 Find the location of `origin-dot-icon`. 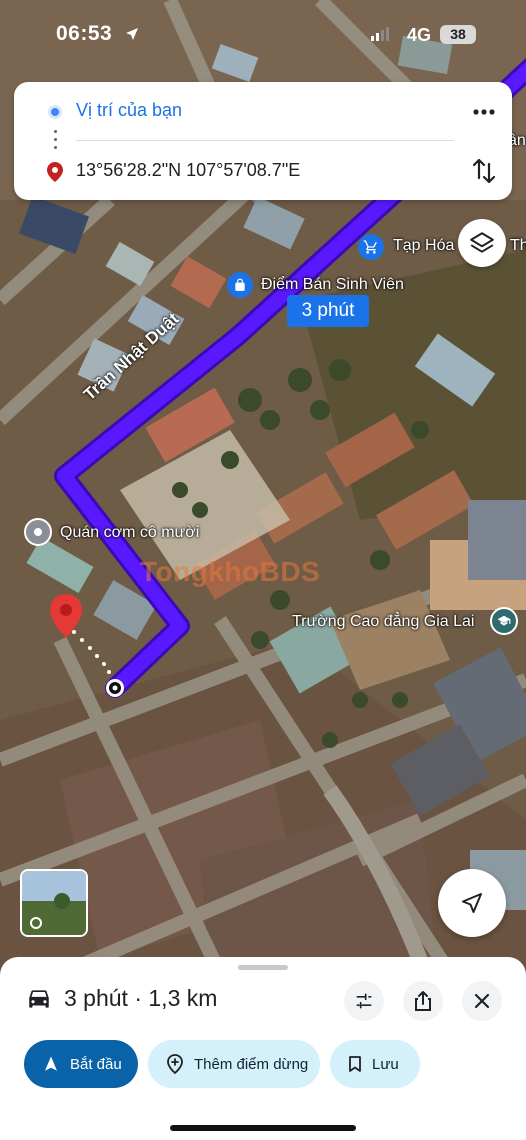

origin-dot-icon is located at coordinates (55, 112).